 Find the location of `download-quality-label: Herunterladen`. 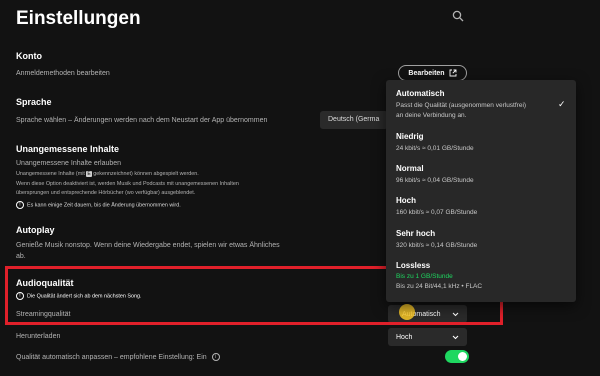

download-quality-label: Herunterladen is located at coordinates (38, 336).